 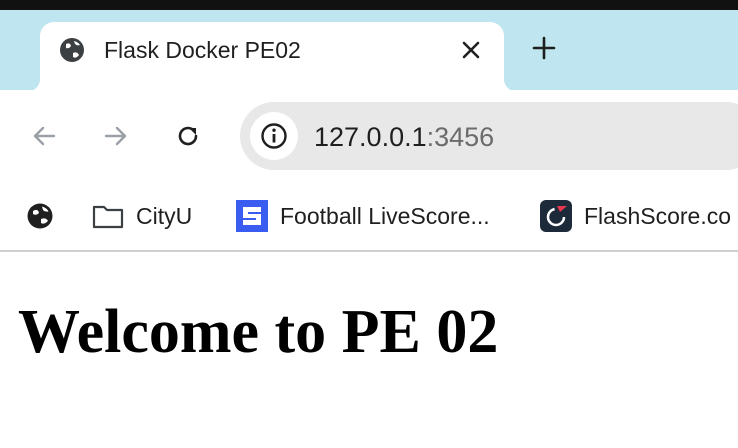 What do you see at coordinates (44, 136) in the screenshot?
I see `back-button` at bounding box center [44, 136].